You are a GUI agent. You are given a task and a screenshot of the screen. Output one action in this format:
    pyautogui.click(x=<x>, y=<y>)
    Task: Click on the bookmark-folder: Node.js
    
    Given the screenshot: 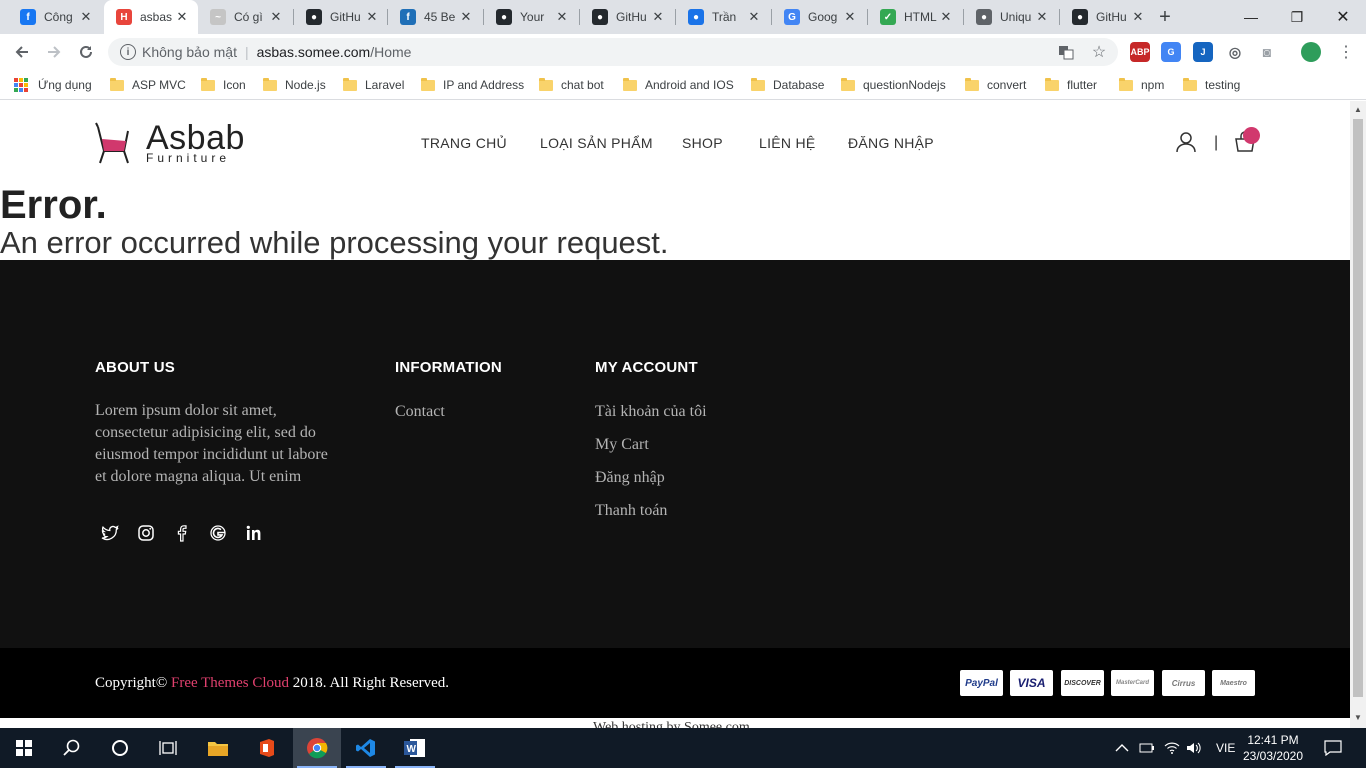 What is the action you would take?
    pyautogui.click(x=294, y=85)
    